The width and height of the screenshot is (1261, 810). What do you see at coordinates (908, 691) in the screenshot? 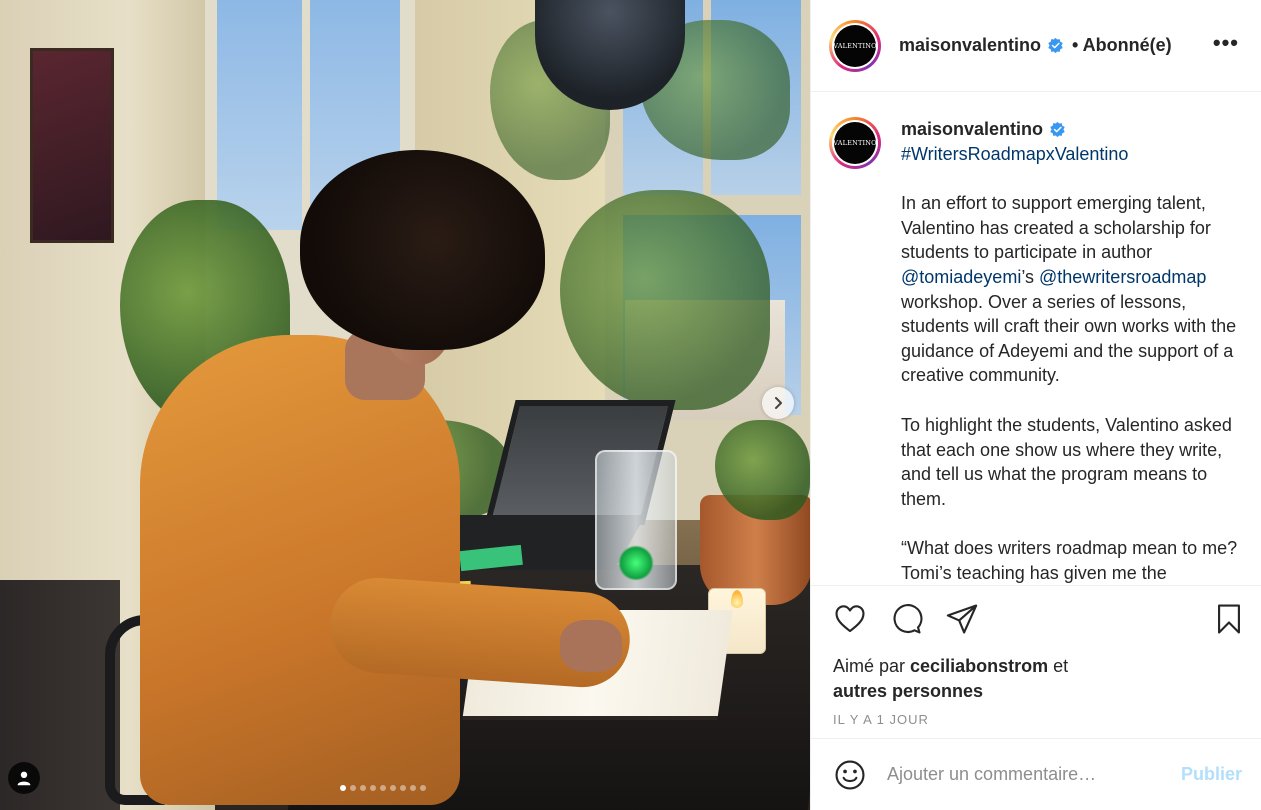
I see `likes-others-link: autres personnes` at bounding box center [908, 691].